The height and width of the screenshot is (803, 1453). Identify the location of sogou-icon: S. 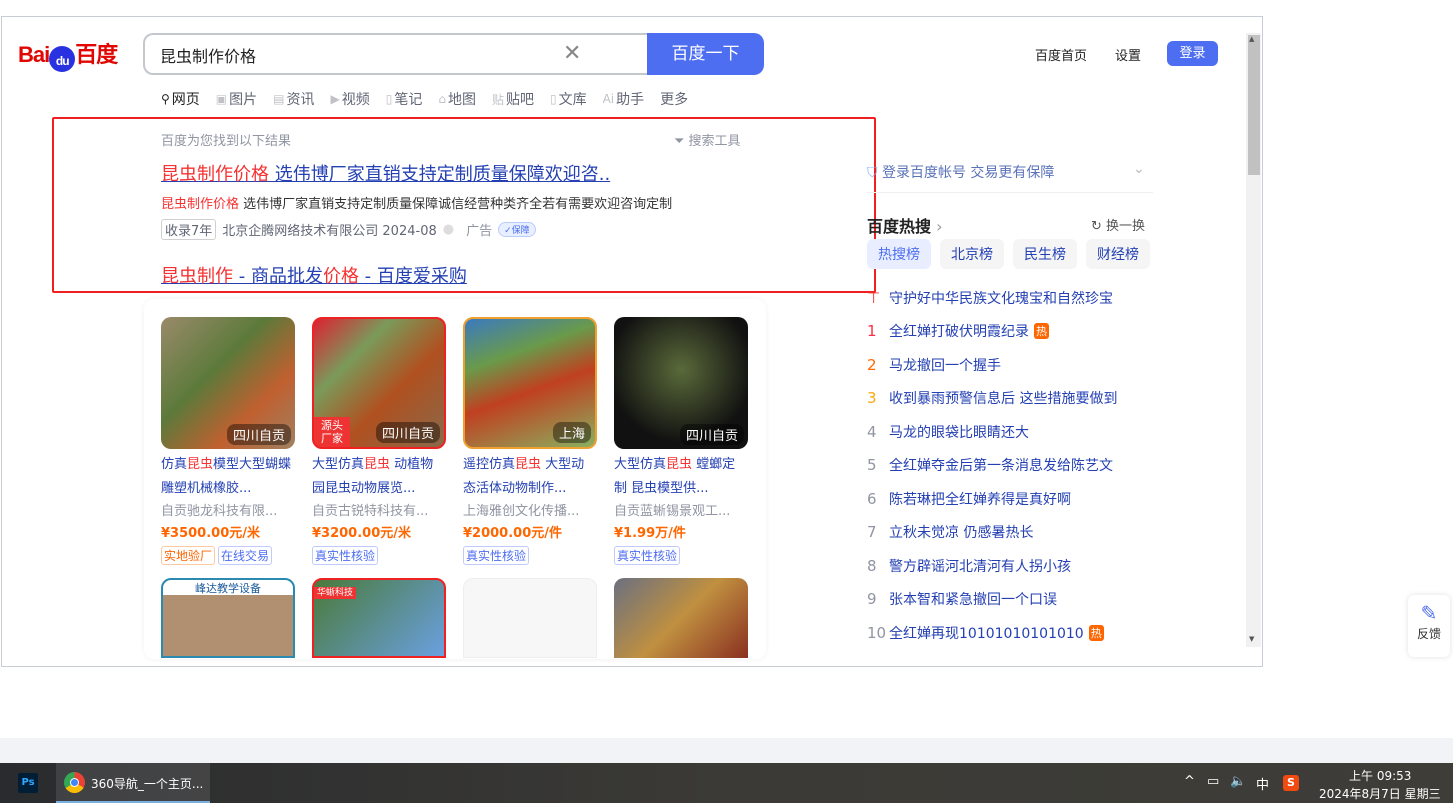
(1291, 783).